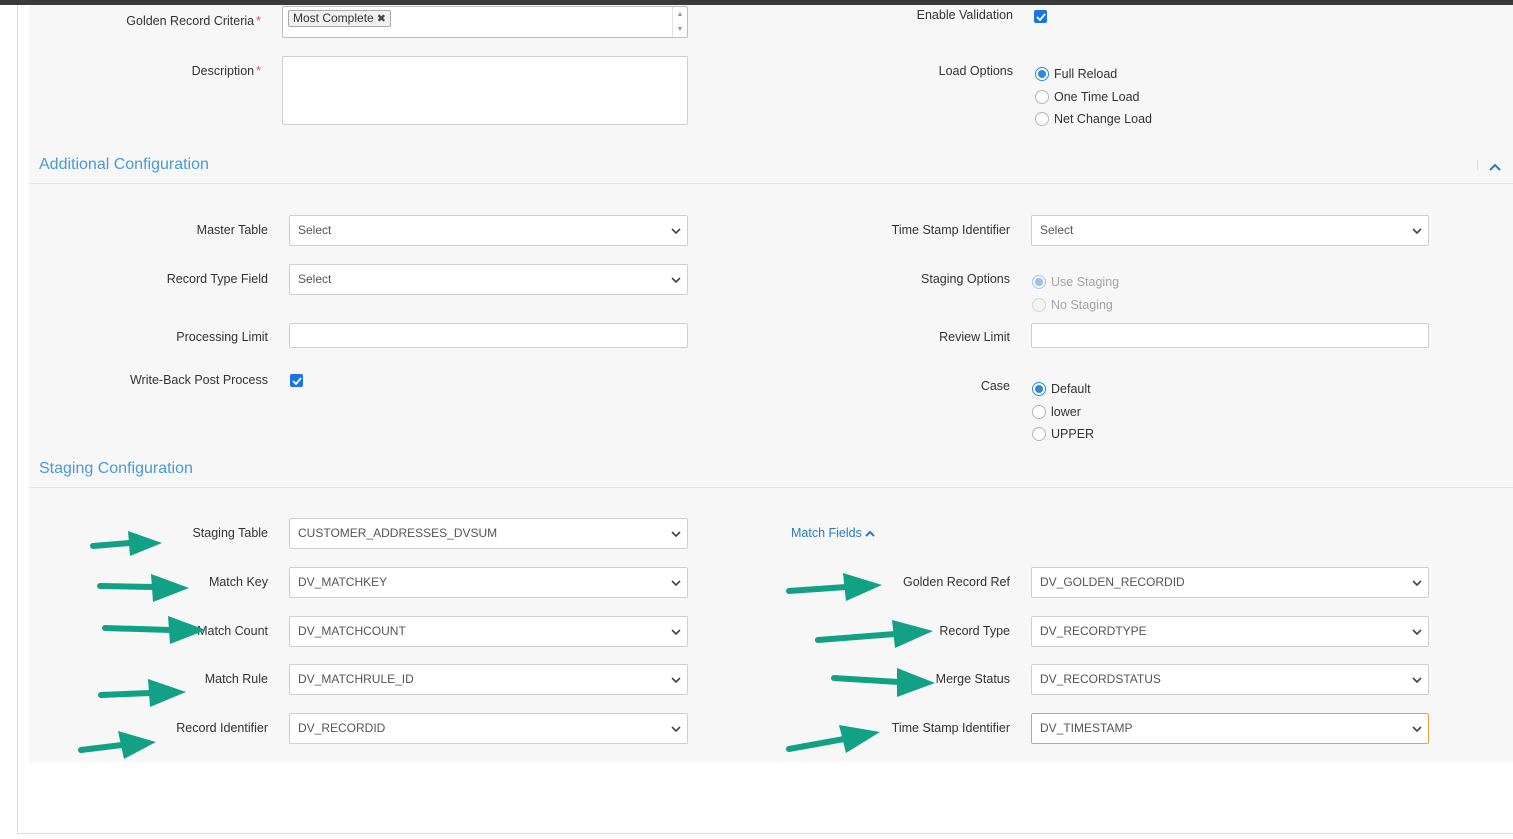 Image resolution: width=1513 pixels, height=839 pixels. I want to click on case-label: Case, so click(995, 386).